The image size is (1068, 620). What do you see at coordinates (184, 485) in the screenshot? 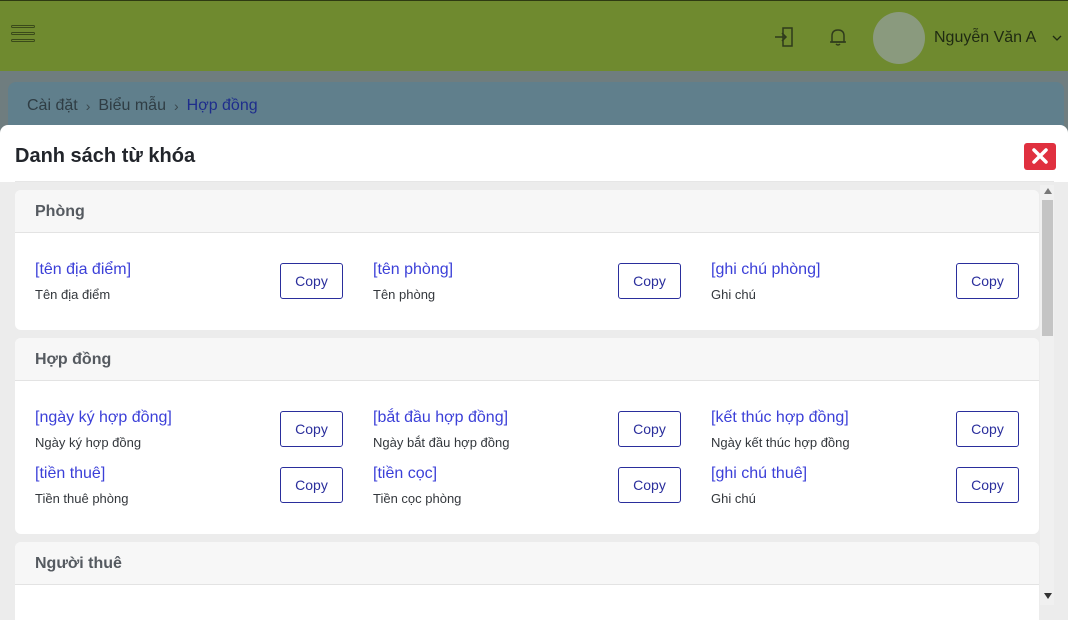
I see `keyword-item: [tiền thuê] Tiền thuê phòng Copy` at bounding box center [184, 485].